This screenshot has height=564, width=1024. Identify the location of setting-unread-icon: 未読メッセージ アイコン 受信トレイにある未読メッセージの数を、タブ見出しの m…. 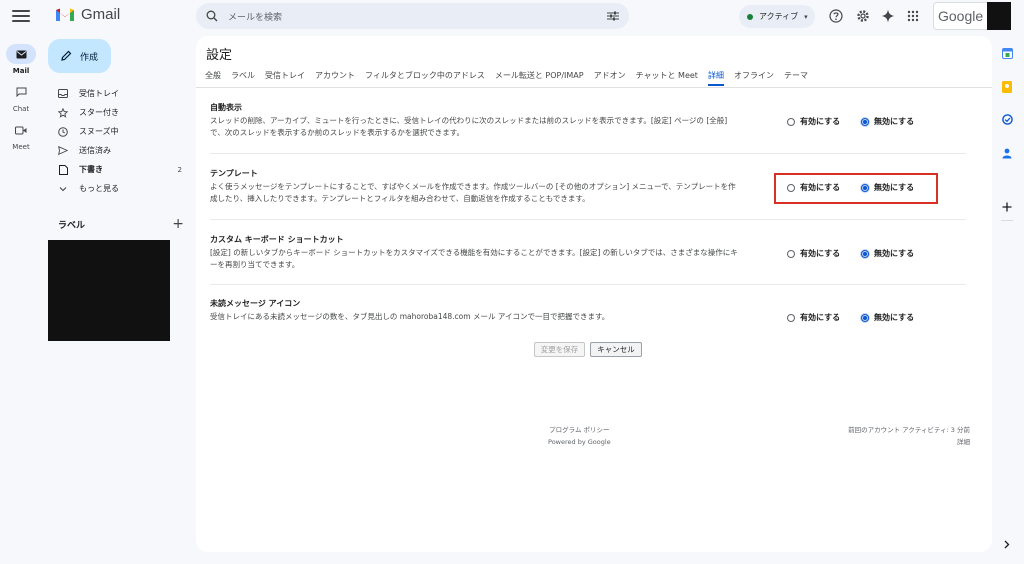
(588, 310).